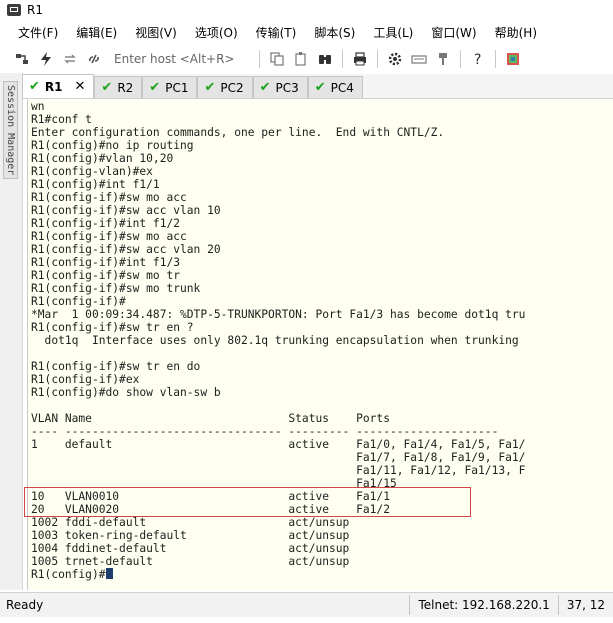 The width and height of the screenshot is (613, 623). What do you see at coordinates (22, 59) in the screenshot?
I see `connect-icon` at bounding box center [22, 59].